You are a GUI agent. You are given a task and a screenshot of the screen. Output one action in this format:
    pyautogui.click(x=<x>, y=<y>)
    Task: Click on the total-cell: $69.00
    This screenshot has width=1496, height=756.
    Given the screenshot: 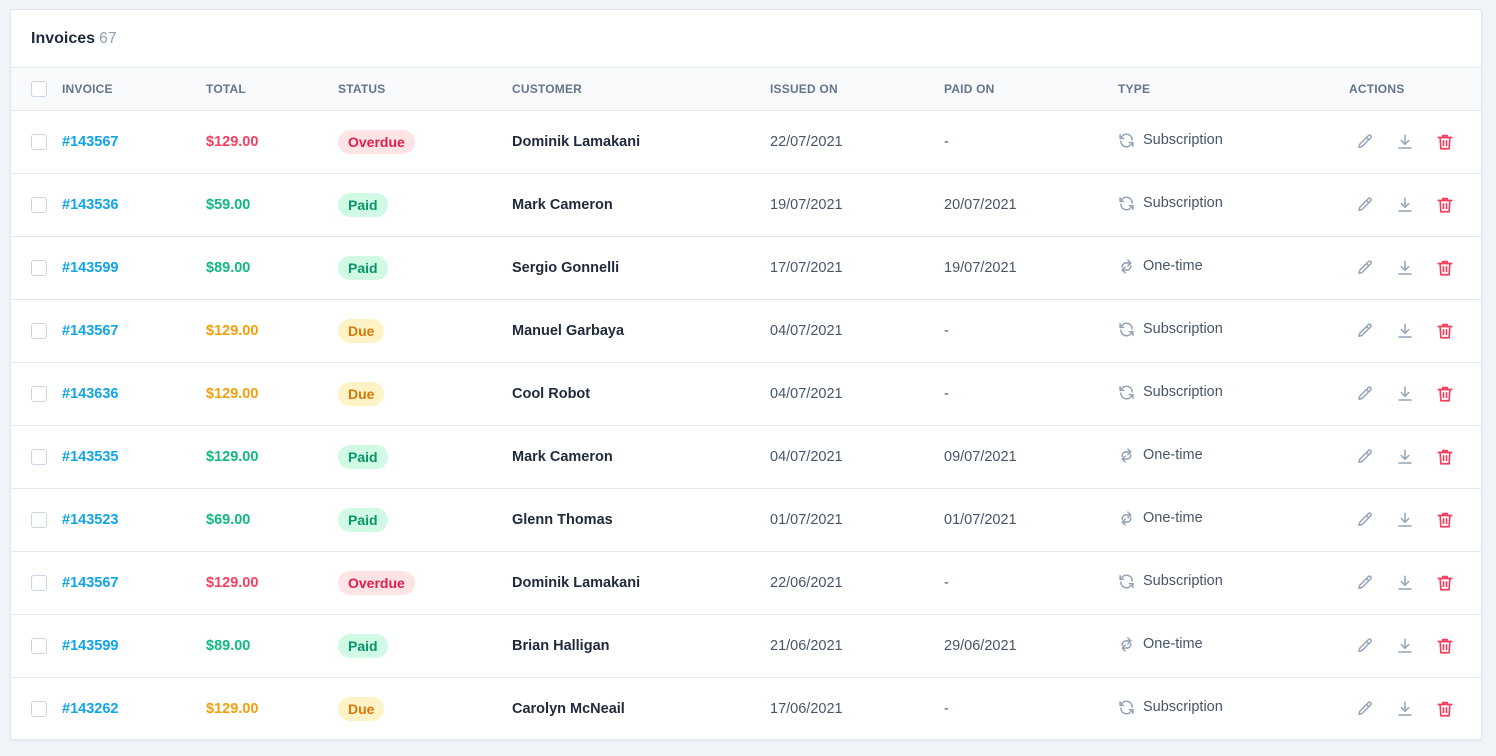 What is the action you would take?
    pyautogui.click(x=272, y=520)
    